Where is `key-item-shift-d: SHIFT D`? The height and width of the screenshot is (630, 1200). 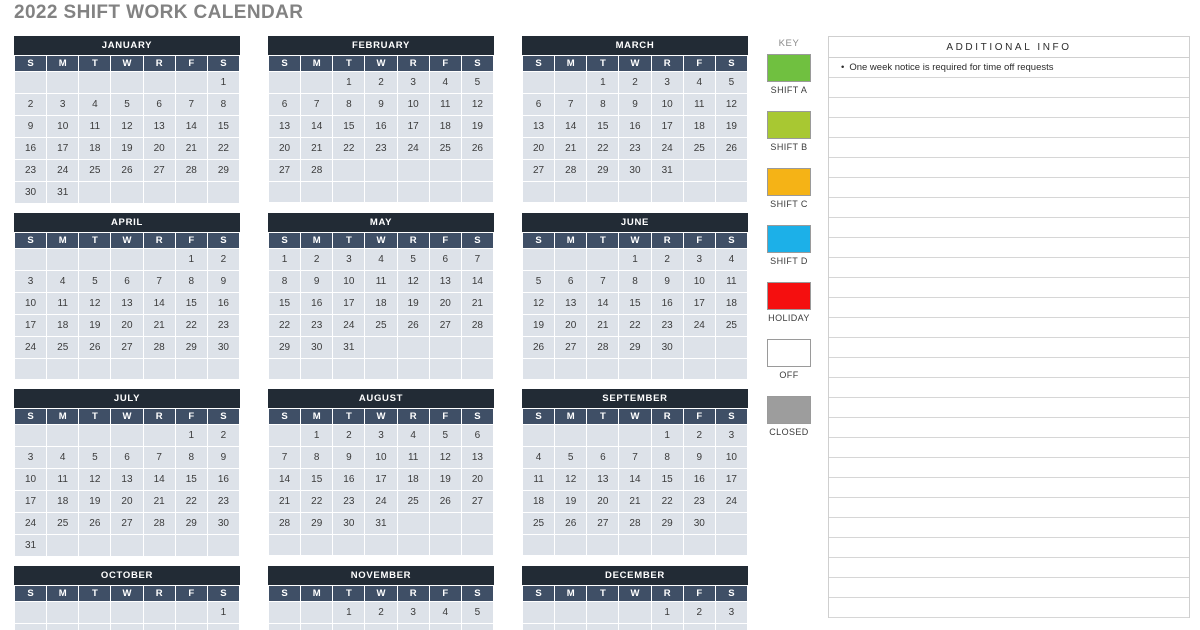 key-item-shift-d: SHIFT D is located at coordinates (789, 246).